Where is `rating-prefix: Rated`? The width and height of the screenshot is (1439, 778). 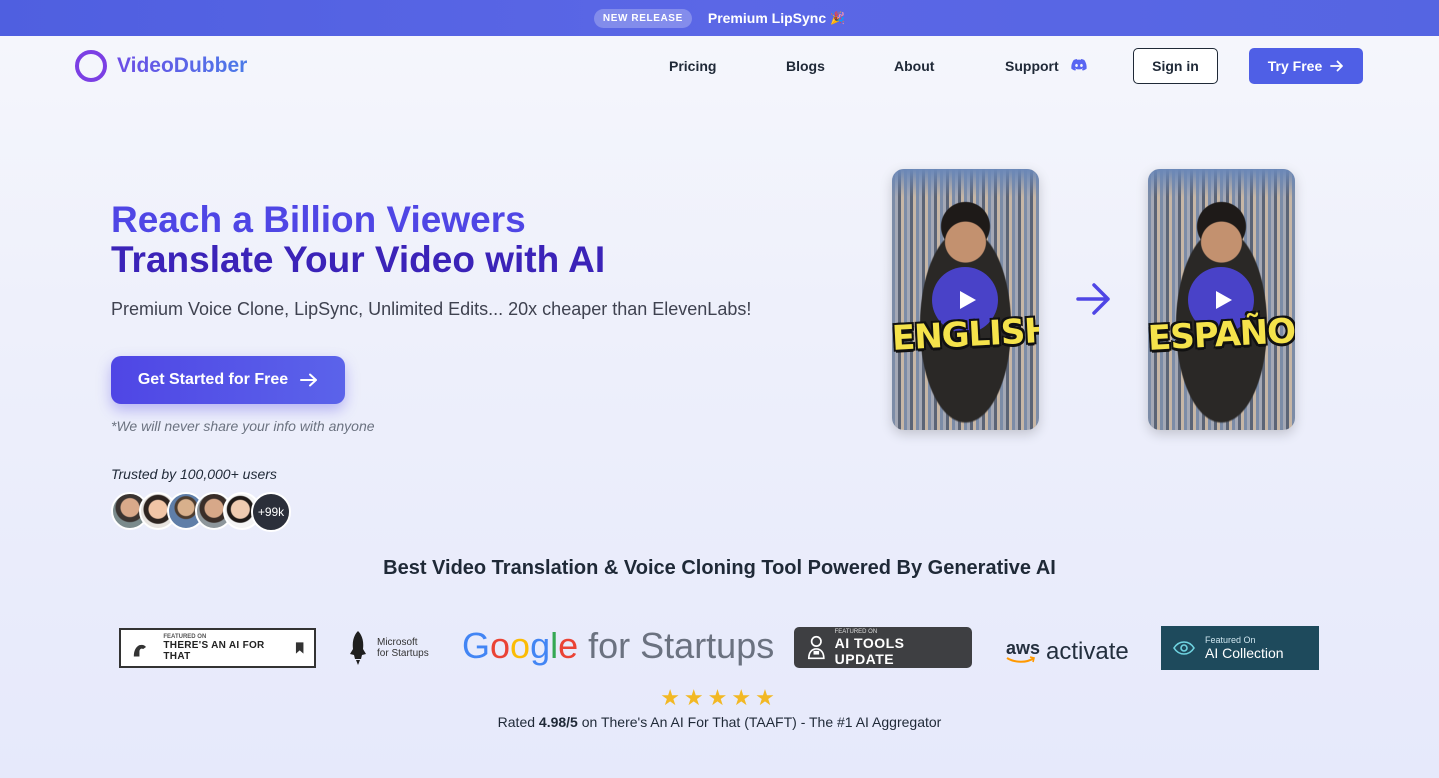 rating-prefix: Rated is located at coordinates (516, 722).